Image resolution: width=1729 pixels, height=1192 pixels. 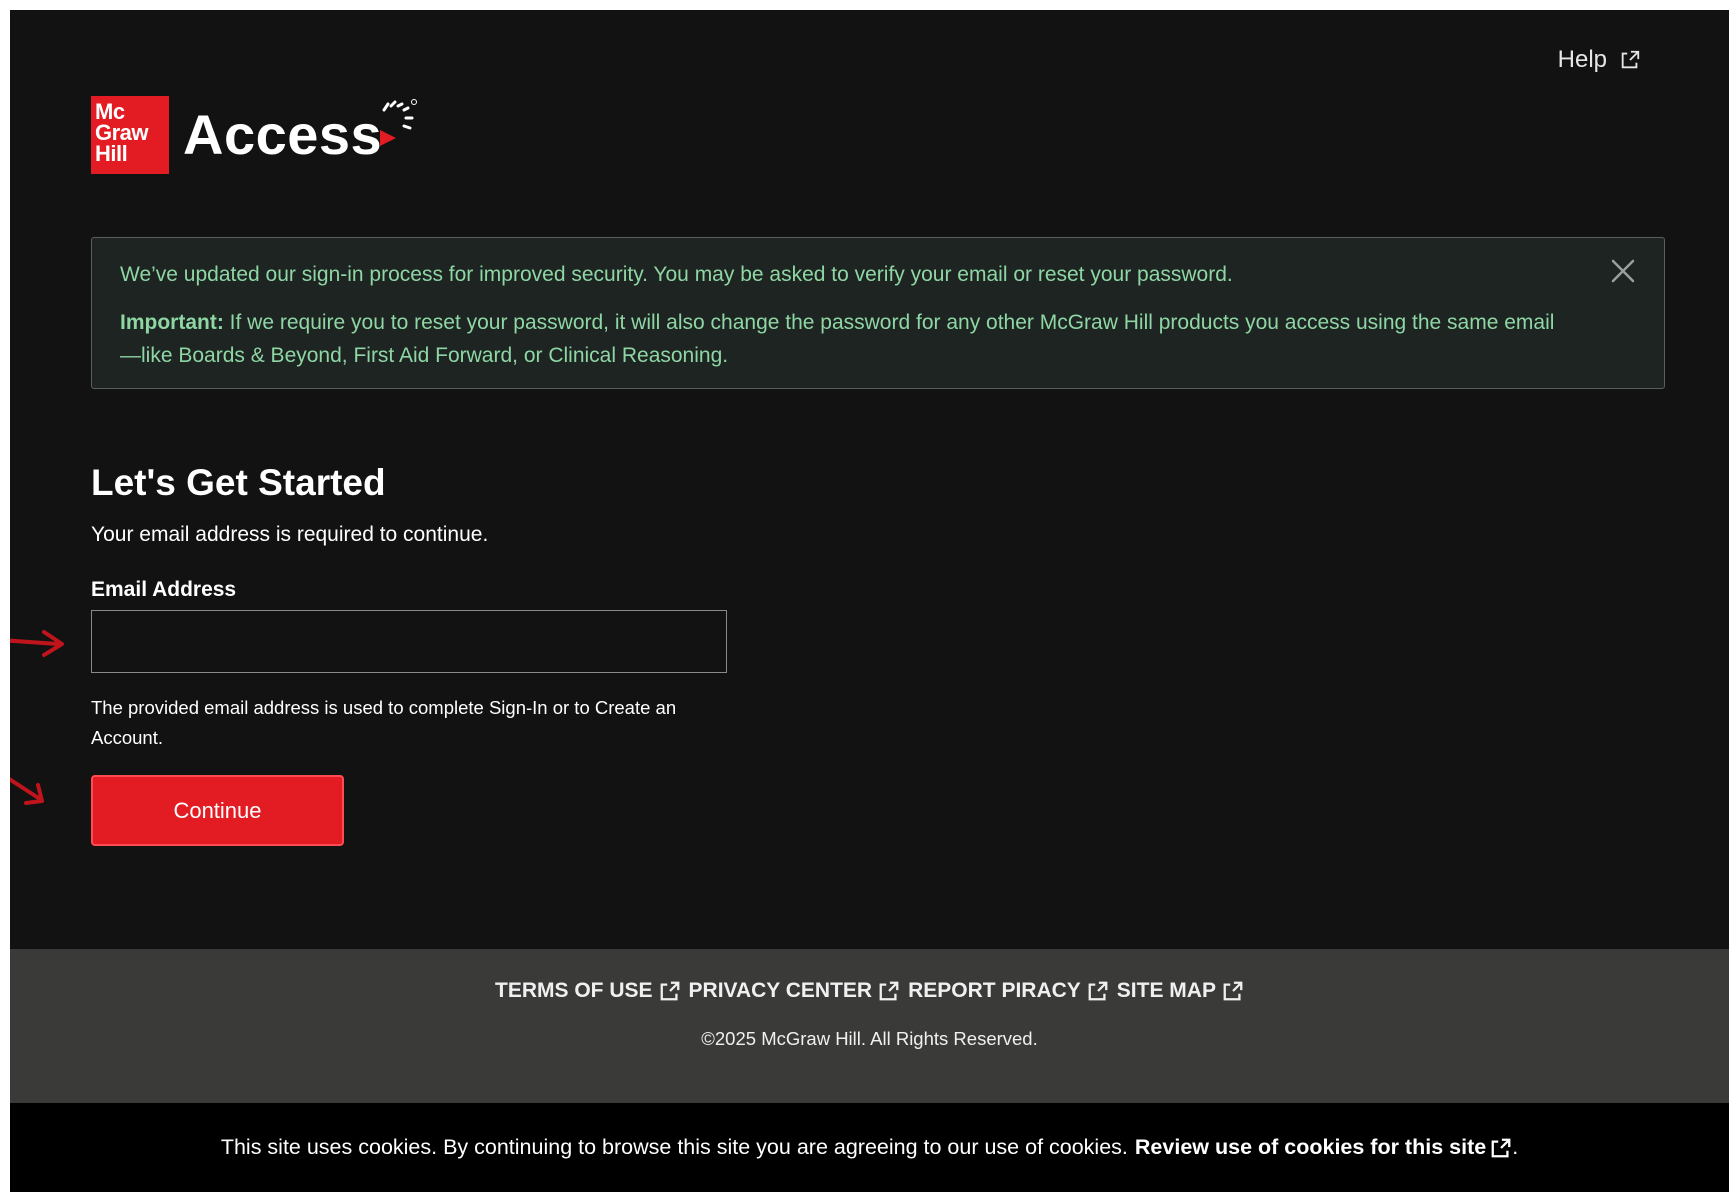 What do you see at coordinates (172, 322) in the screenshot?
I see `banner-important-label: Important:` at bounding box center [172, 322].